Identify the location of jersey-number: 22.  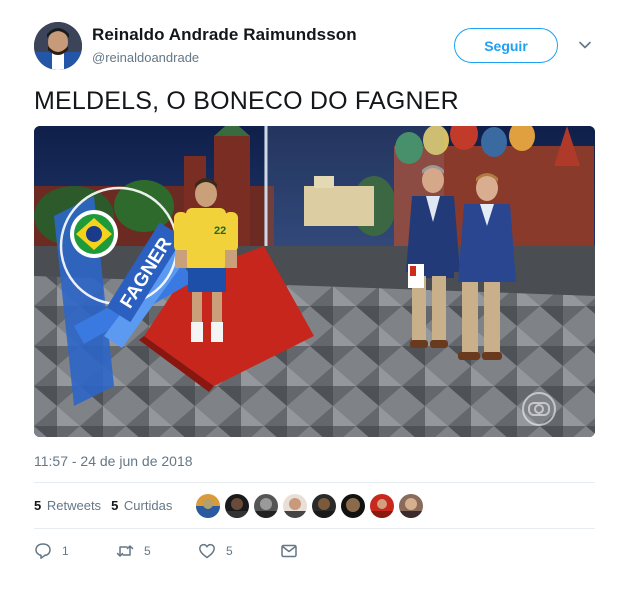
(220, 231).